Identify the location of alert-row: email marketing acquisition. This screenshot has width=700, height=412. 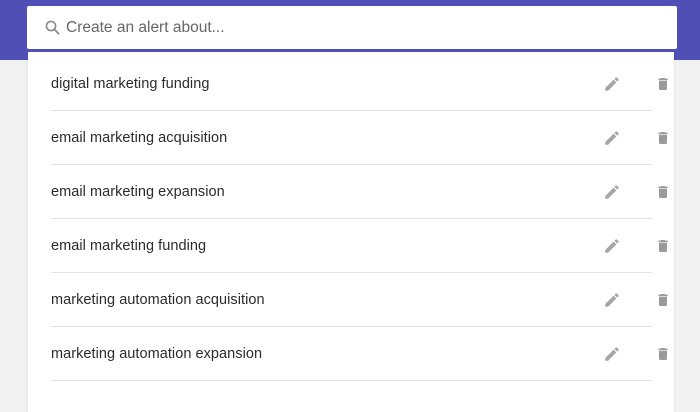
(359, 138).